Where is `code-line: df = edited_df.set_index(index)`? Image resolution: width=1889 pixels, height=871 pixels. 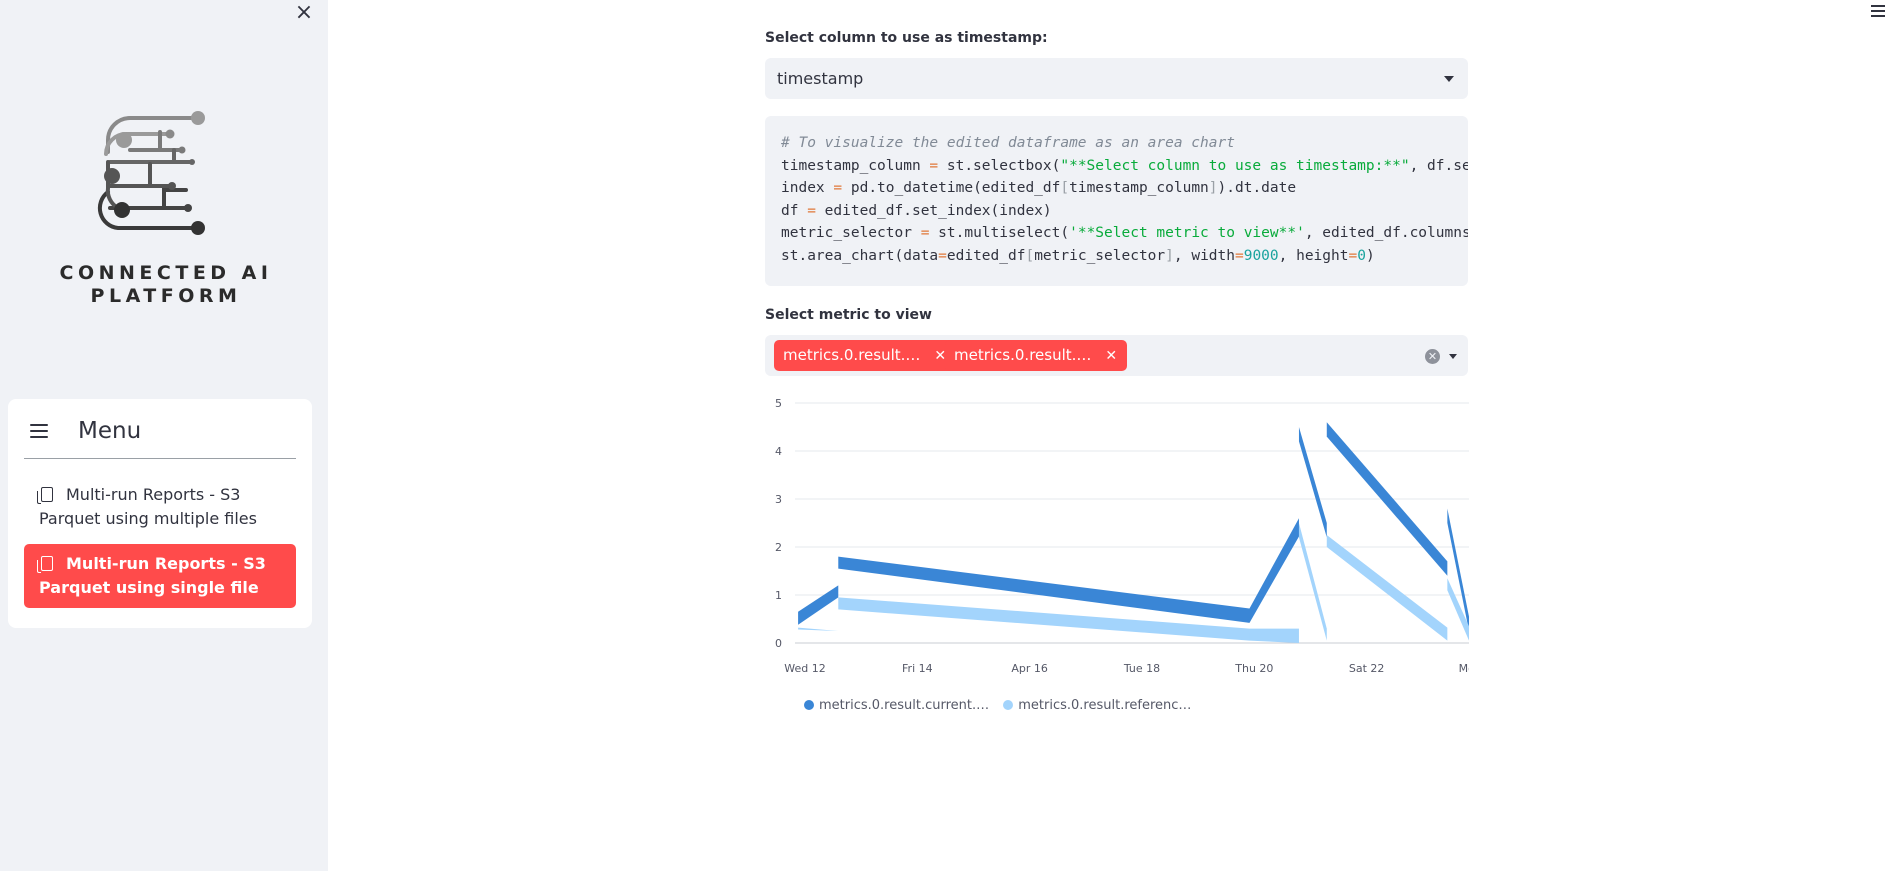 code-line: df = edited_df.set_index(index) is located at coordinates (916, 210).